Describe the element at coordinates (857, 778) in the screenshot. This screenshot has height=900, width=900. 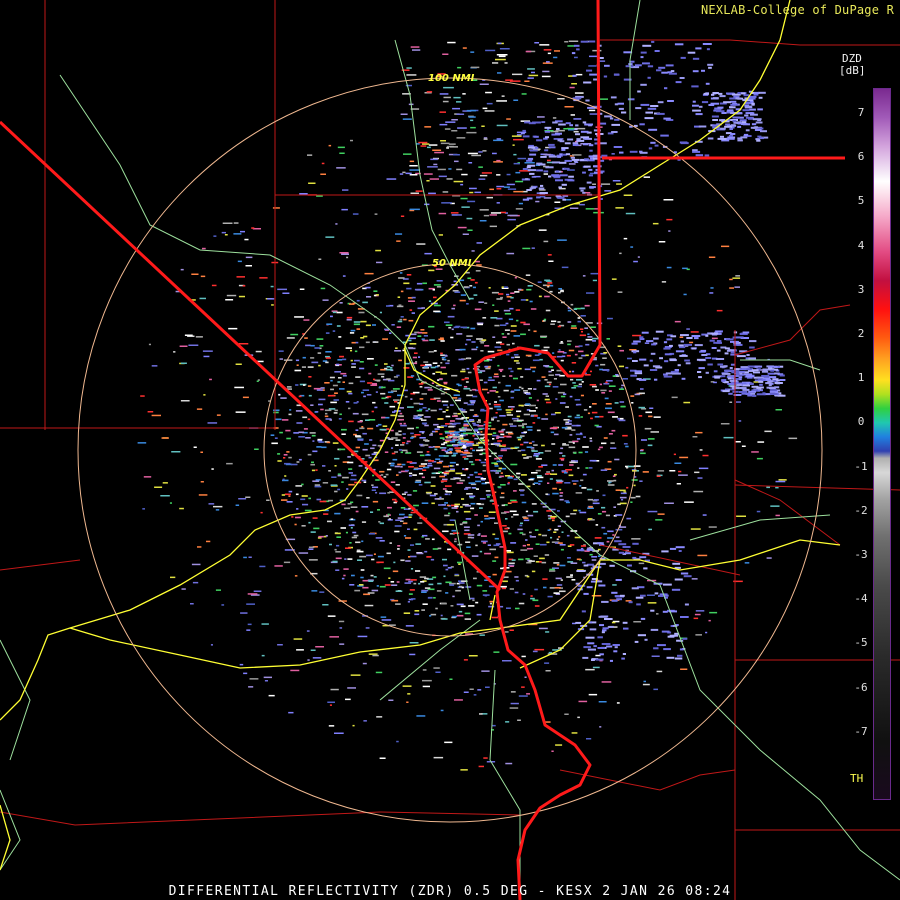
I see `legend-threshold-label: TH` at that location.